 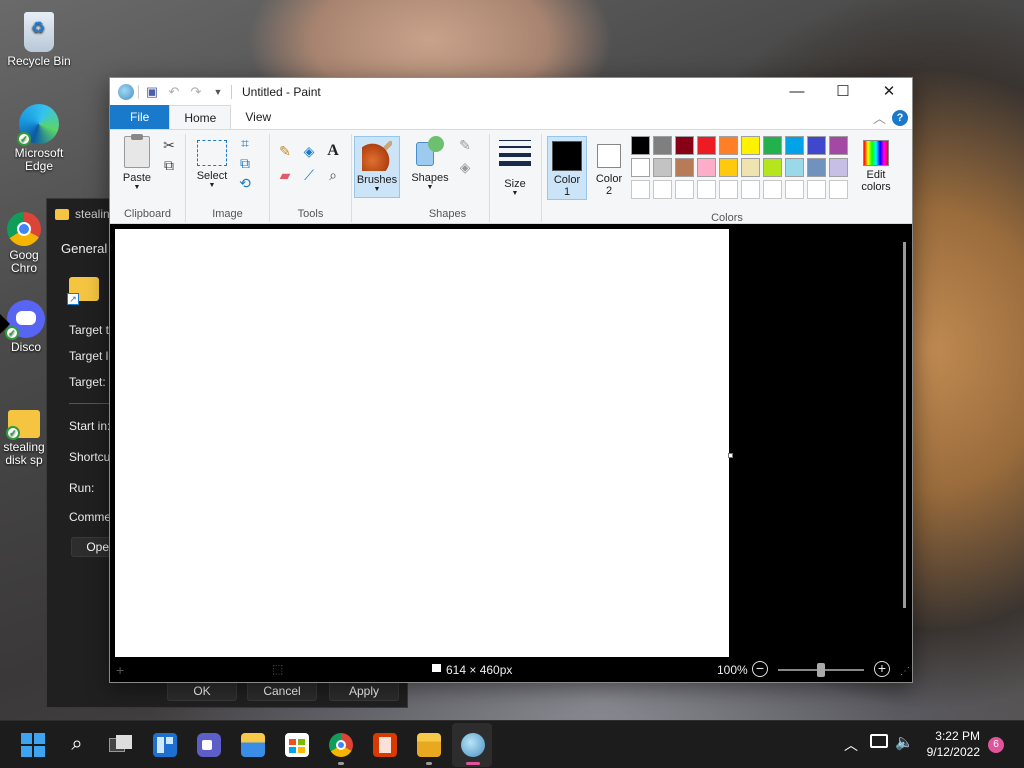 I want to click on pencil-icon: ✎, so click(x=285, y=151).